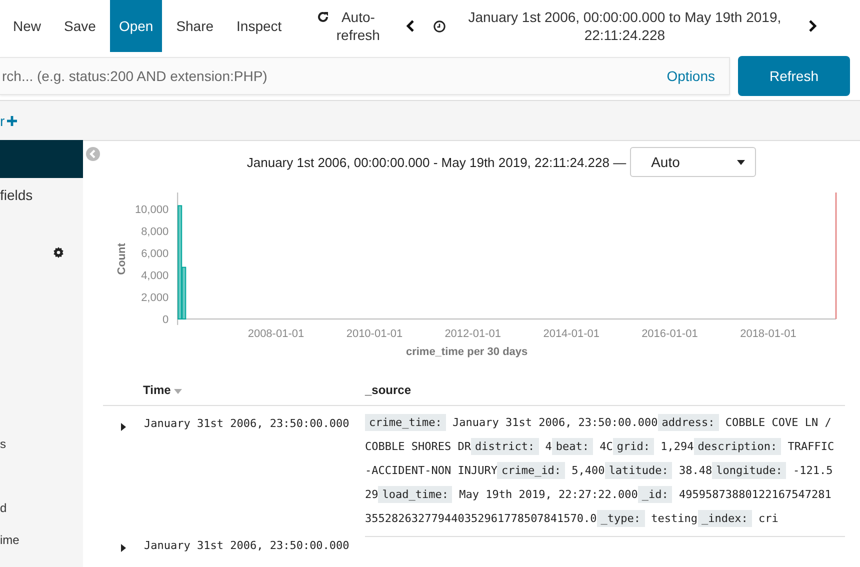 This screenshot has width=860, height=567. I want to click on options-link: Options, so click(690, 76).